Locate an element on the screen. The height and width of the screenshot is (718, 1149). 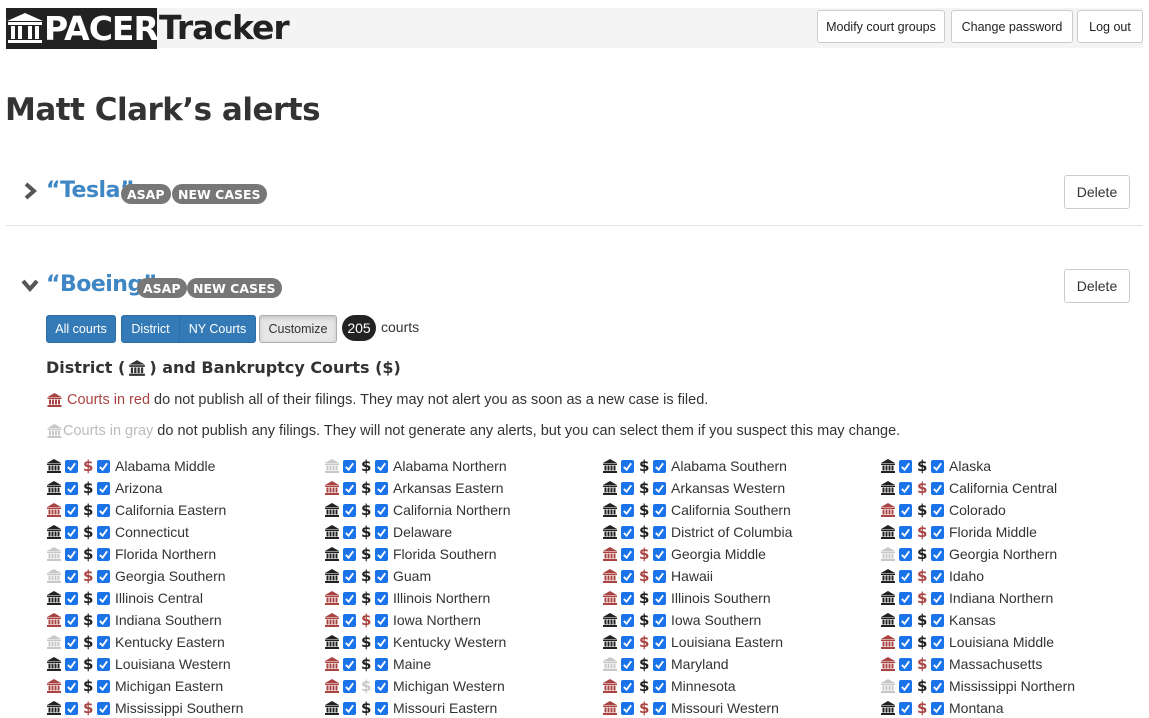
district-button: District is located at coordinates (150, 329).